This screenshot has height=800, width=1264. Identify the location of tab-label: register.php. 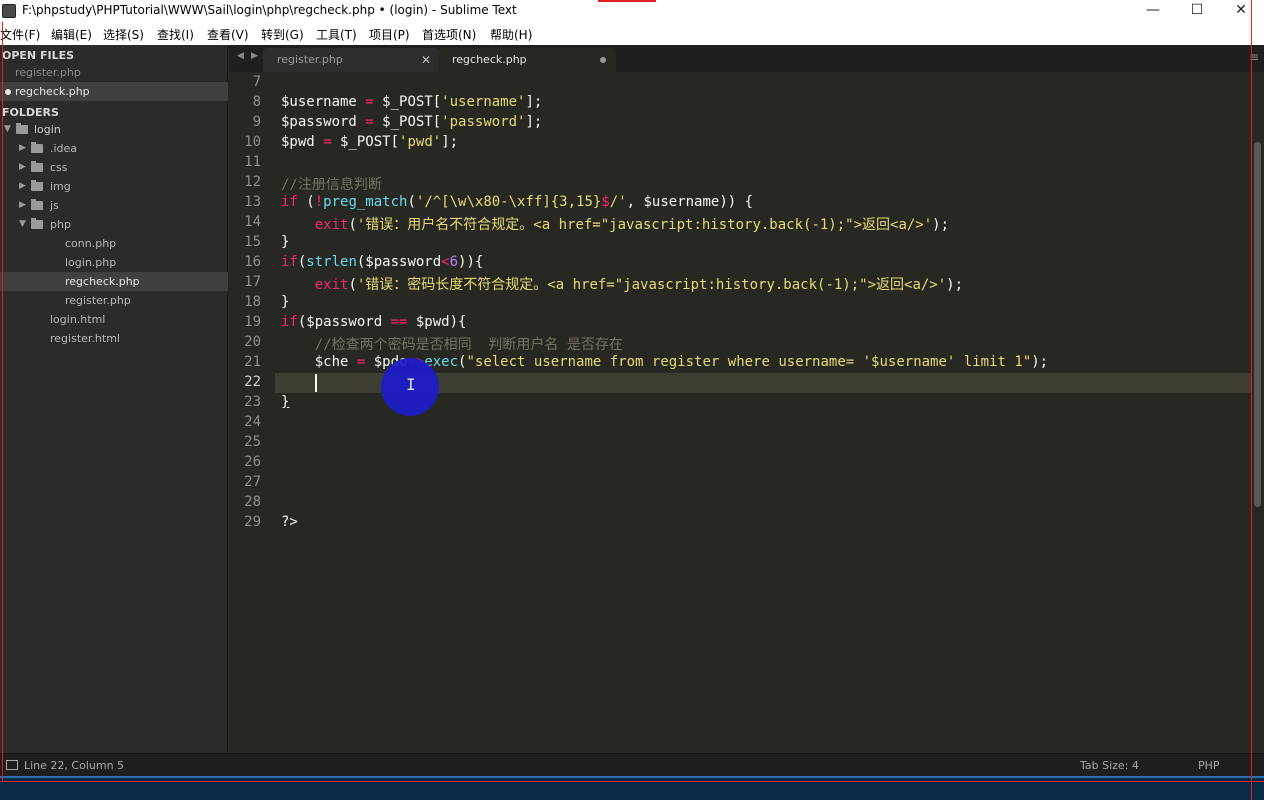
(310, 59).